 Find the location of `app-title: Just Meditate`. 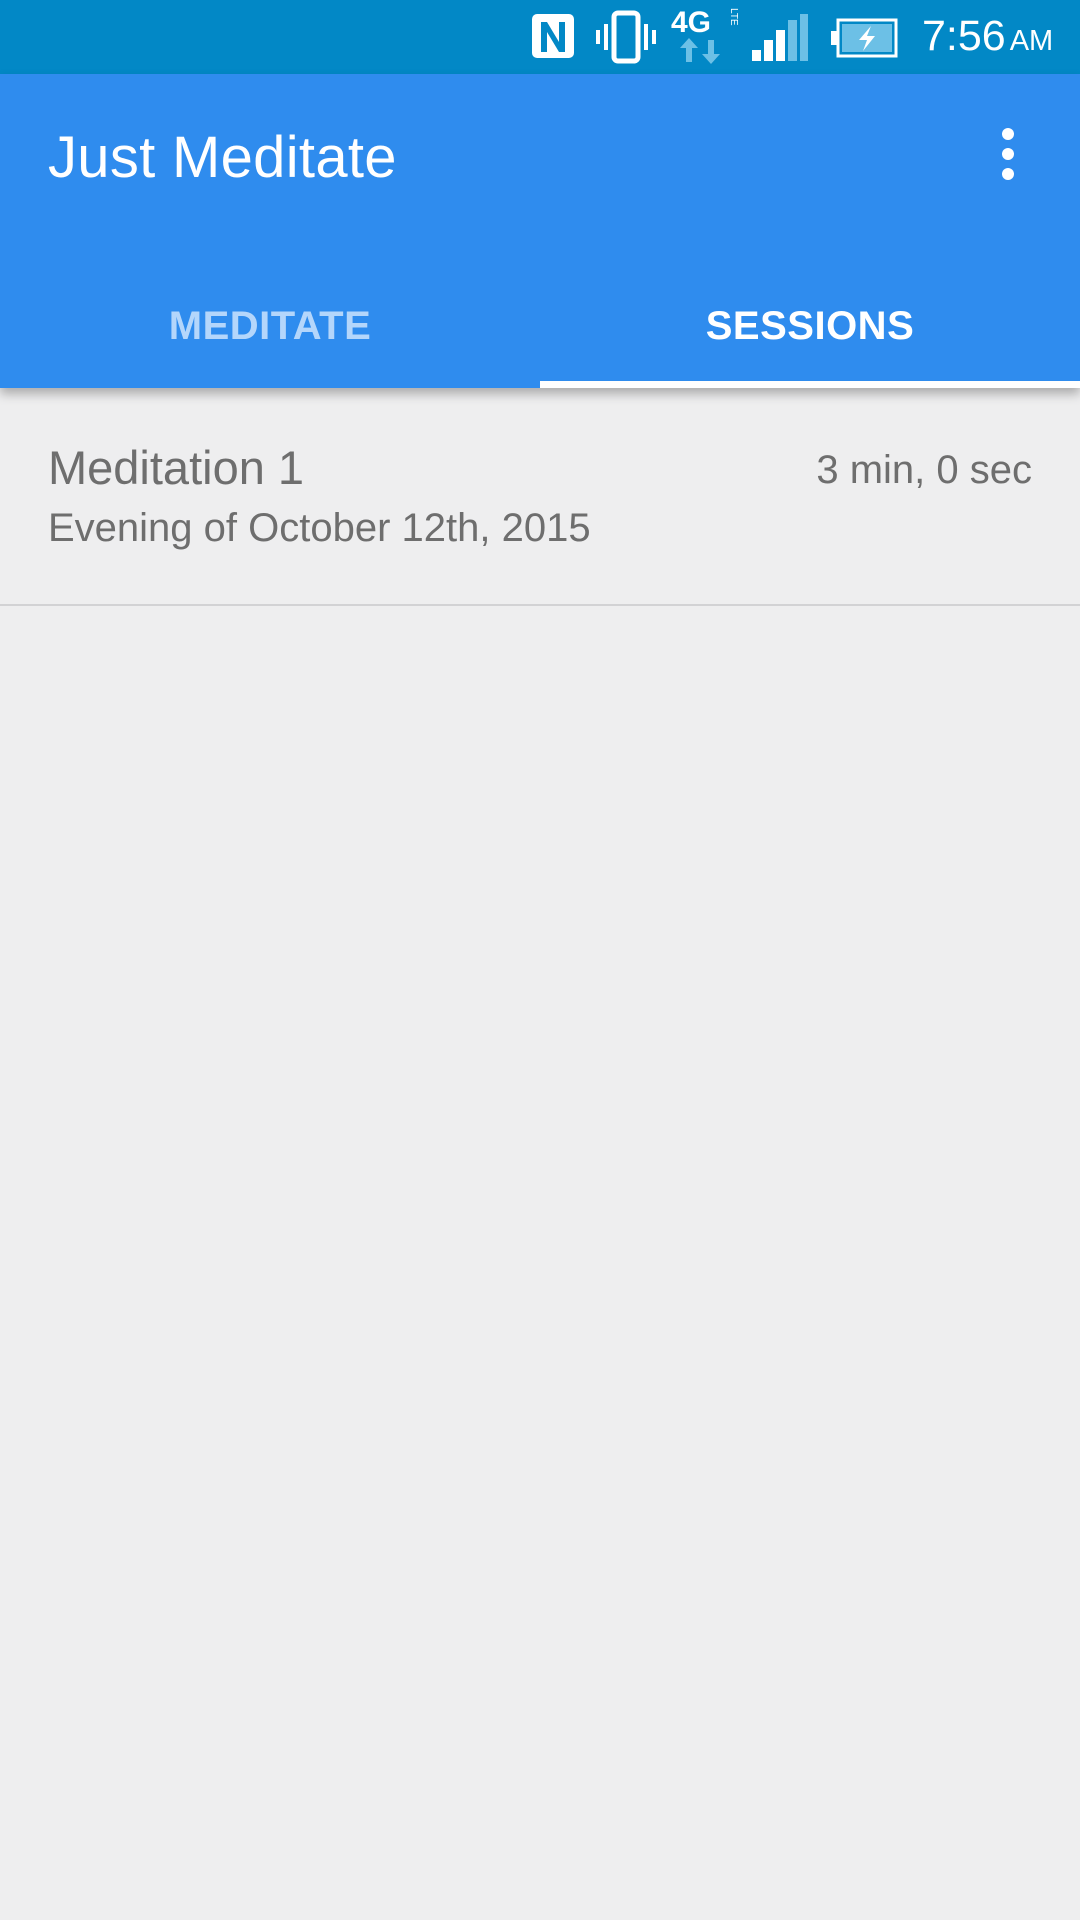

app-title: Just Meditate is located at coordinates (222, 157).